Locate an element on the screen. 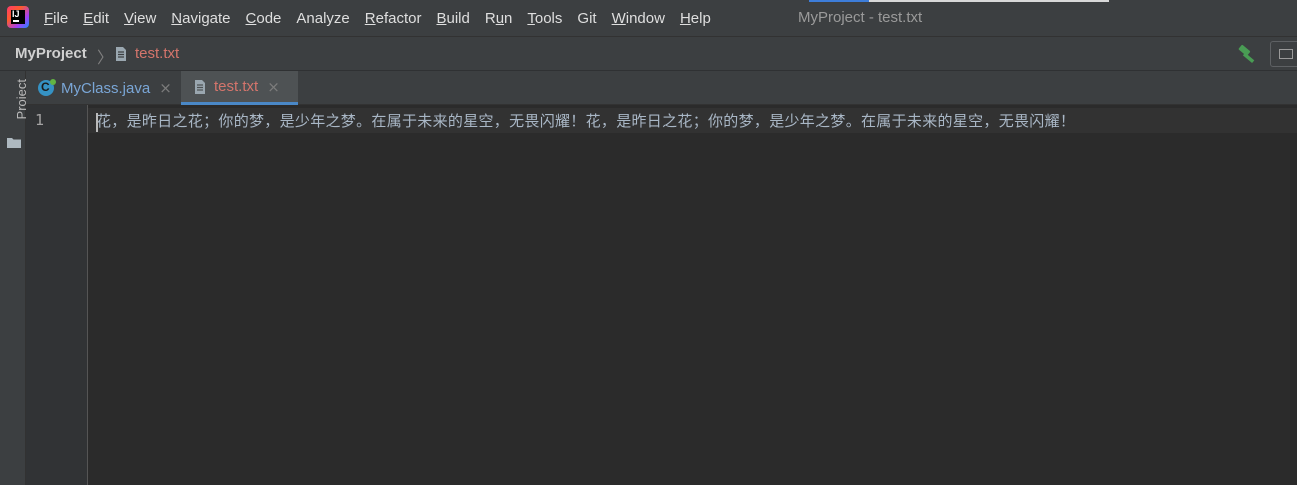 The height and width of the screenshot is (485, 1297). menu-item-mnemonic: E is located at coordinates (88, 18).